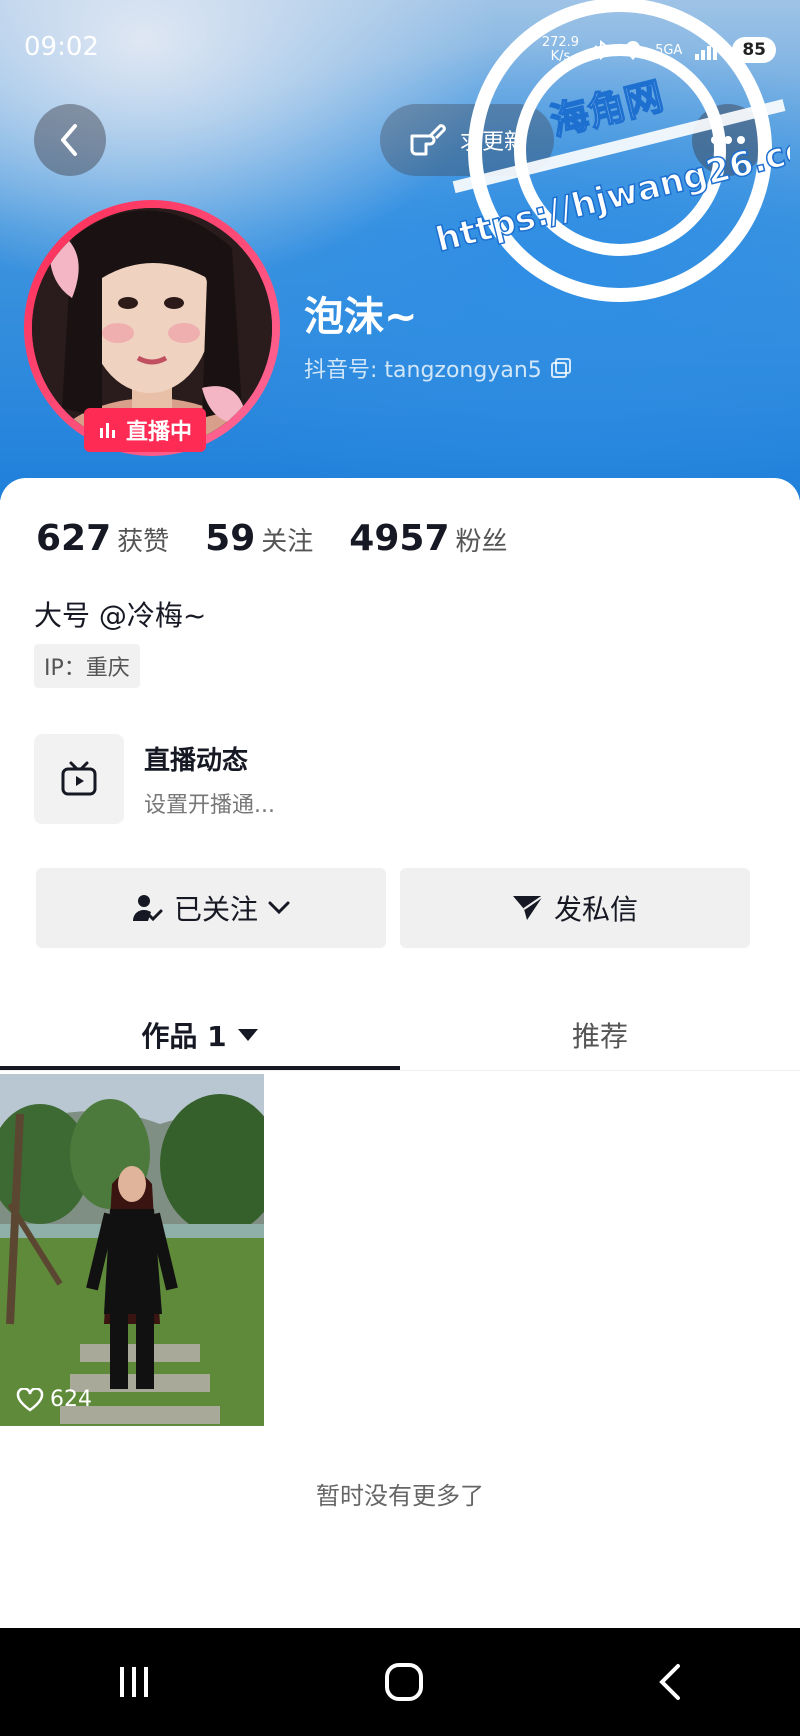  What do you see at coordinates (669, 50) in the screenshot?
I see `signal-label: 5GA` at bounding box center [669, 50].